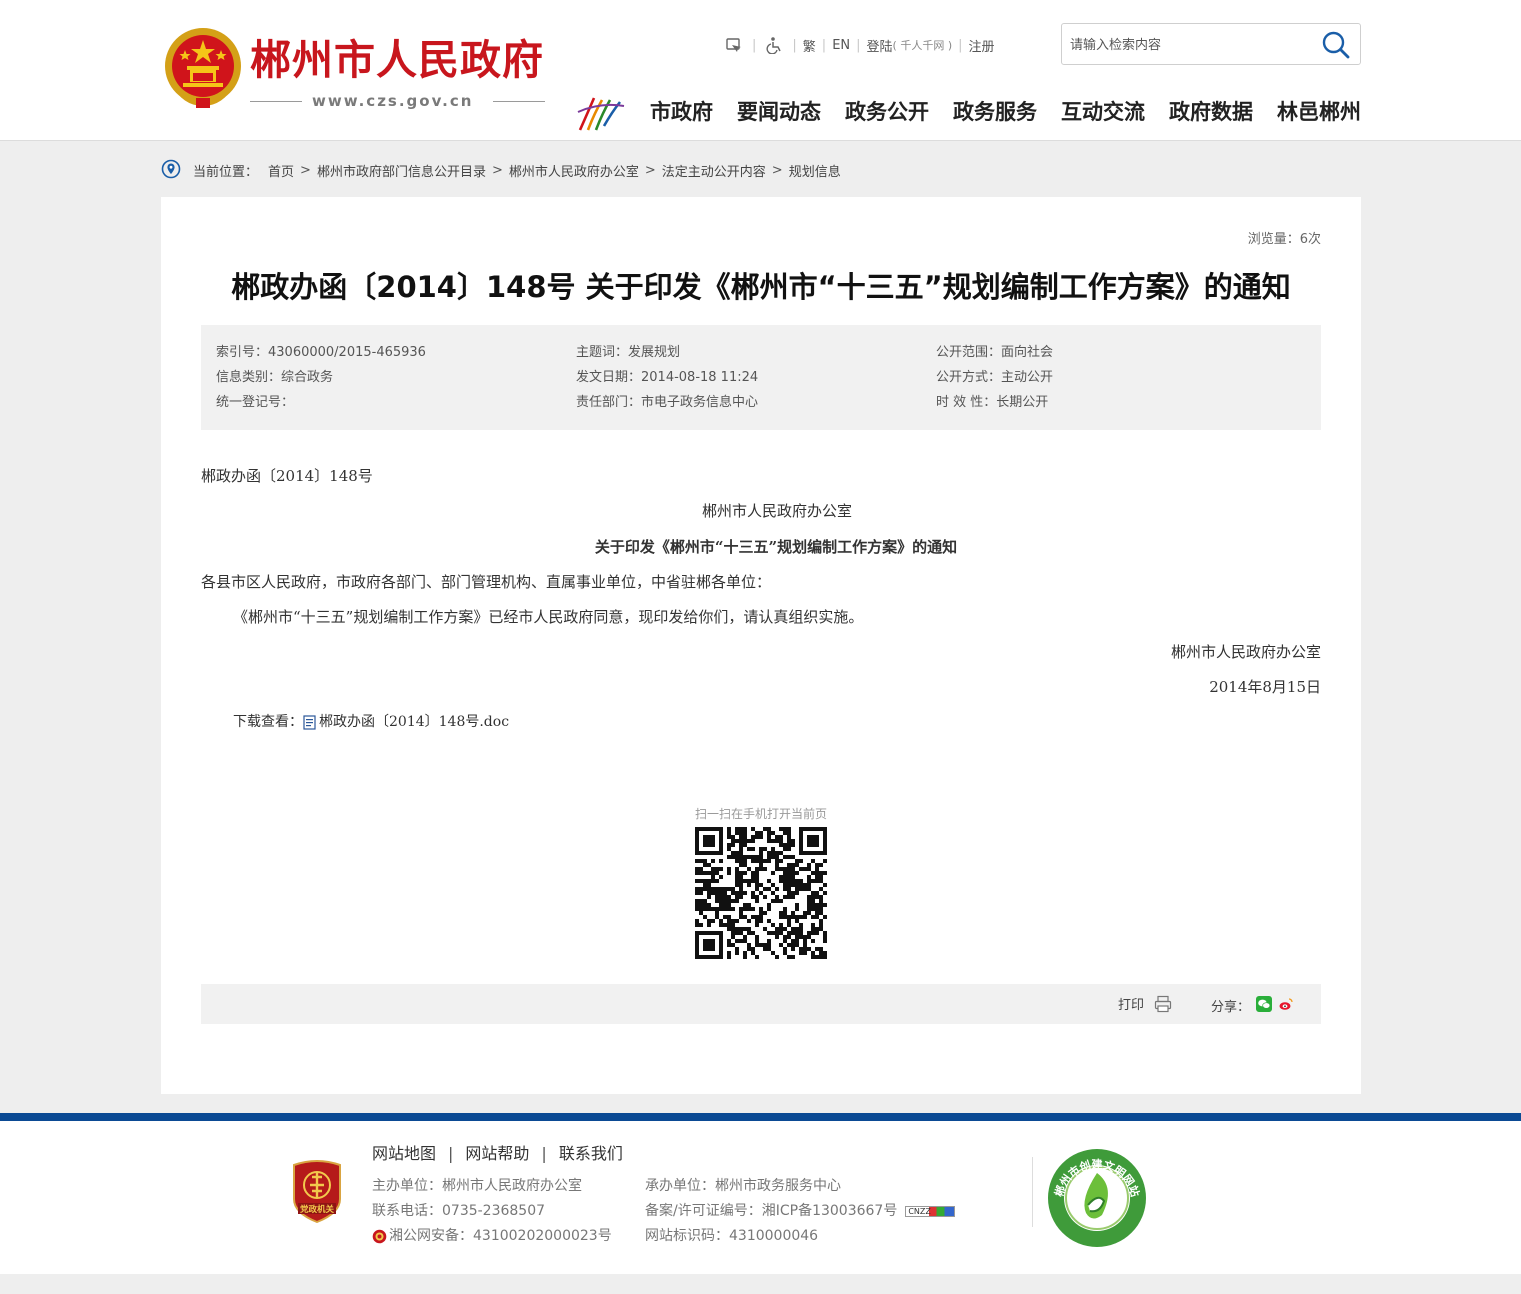 This screenshot has height=1294, width=1521. I want to click on footer-icp-link: 备案/许可证编号：湘ICP备13003667号, so click(771, 1211).